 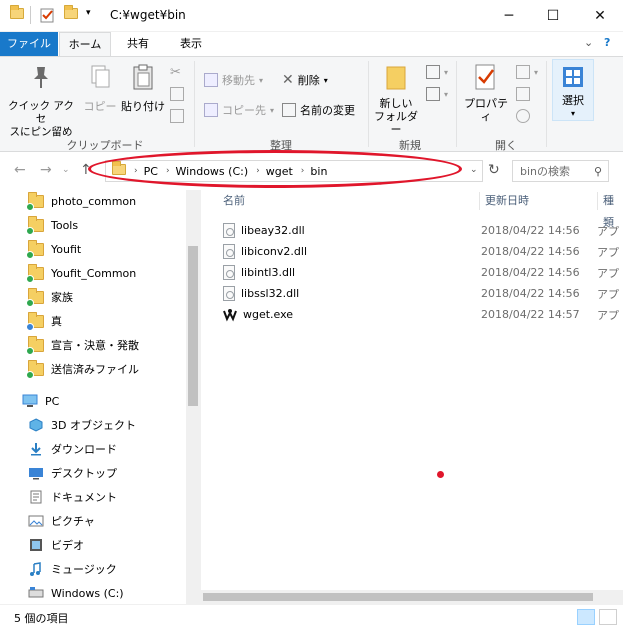 I want to click on address-dropdown-icon: ⌄, so click(x=474, y=170).